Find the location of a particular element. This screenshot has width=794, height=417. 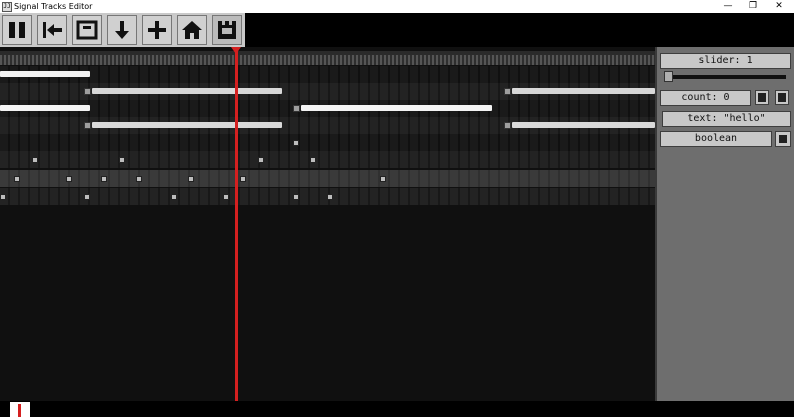

jump-to-start-button is located at coordinates (52, 30).